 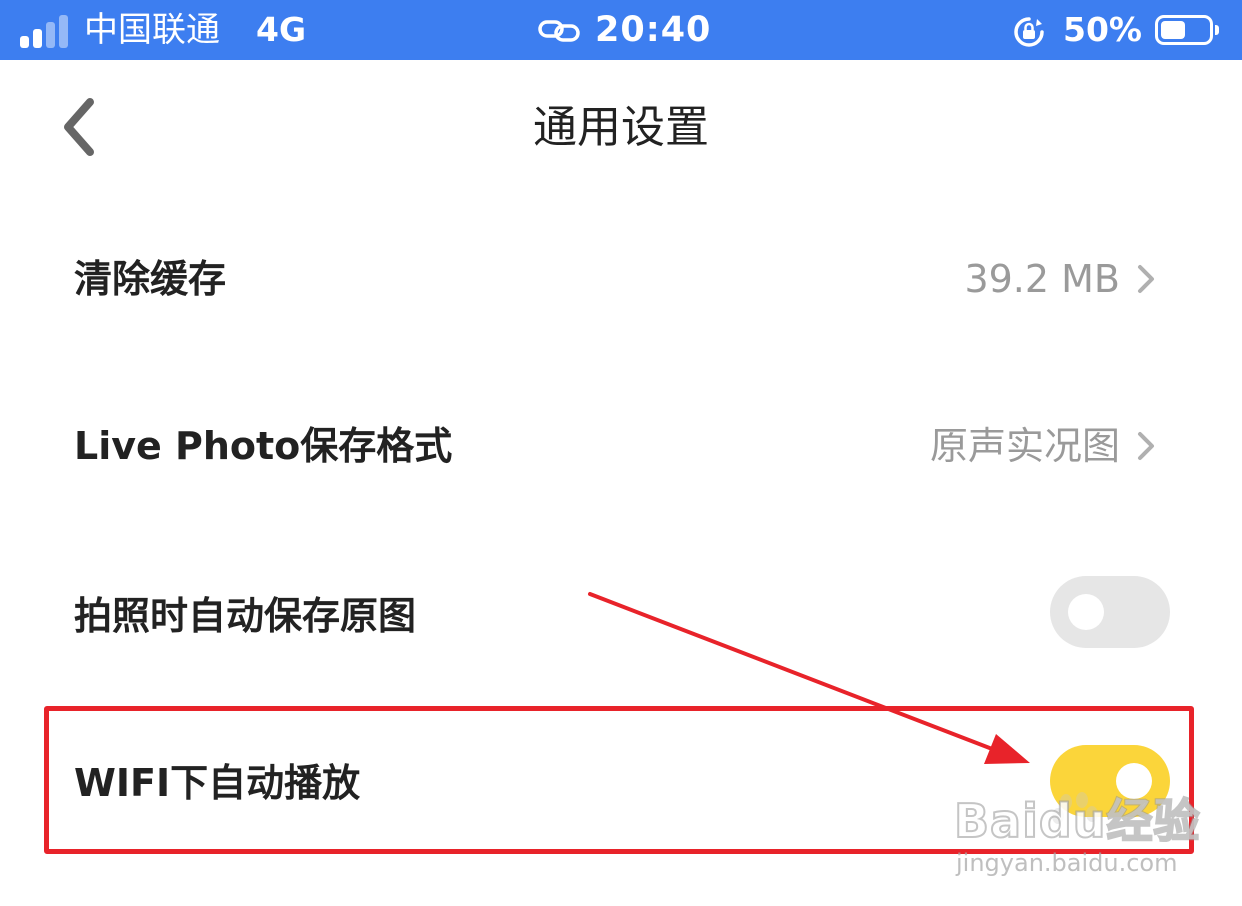 I want to click on toggle-knob, so click(x=1086, y=612).